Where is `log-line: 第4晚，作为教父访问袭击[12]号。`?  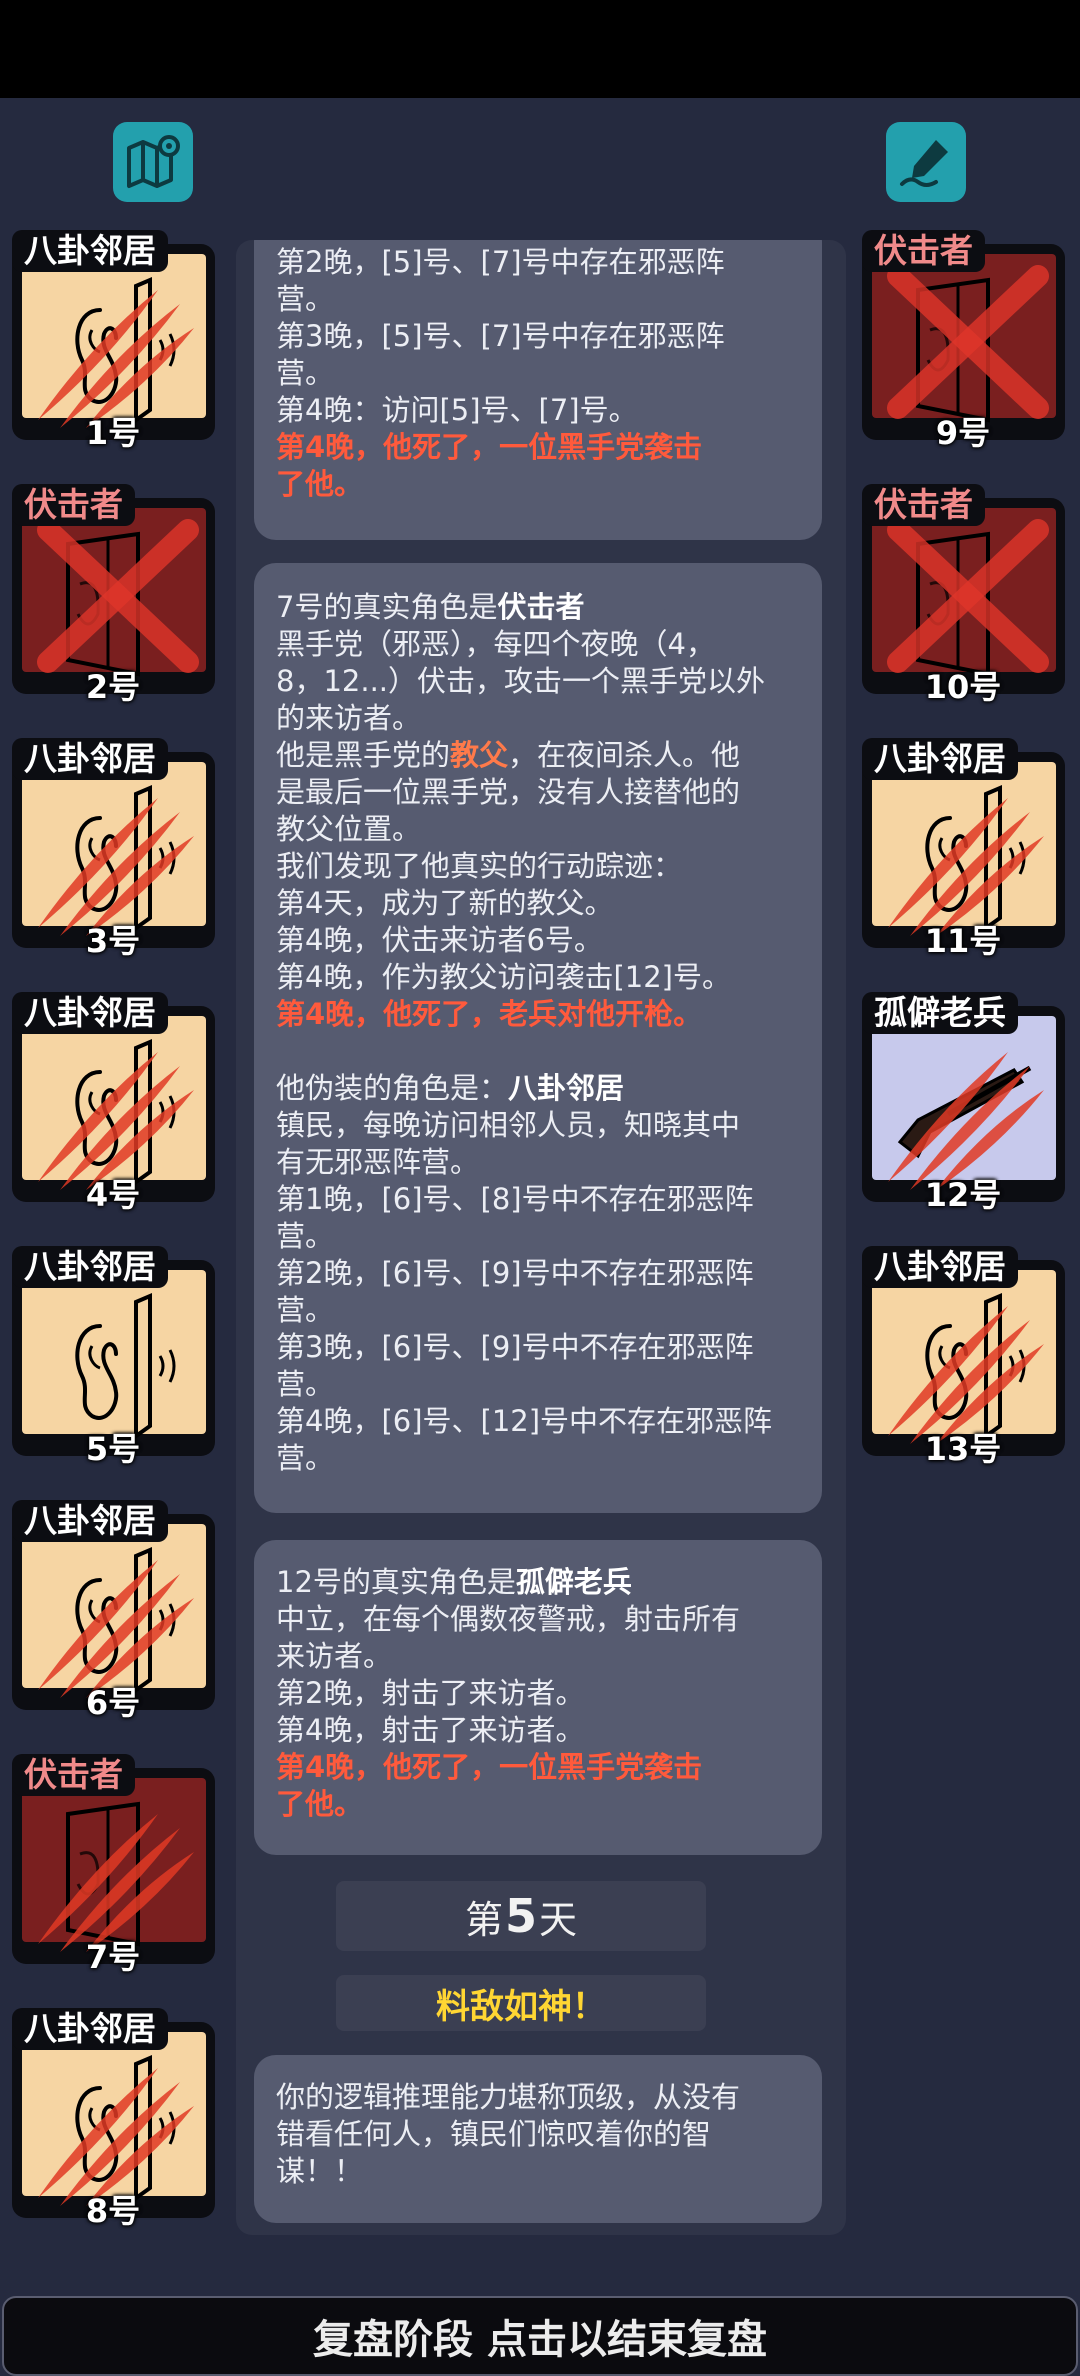
log-line: 第4晚，作为教父访问袭击[12]号。 is located at coordinates (503, 977).